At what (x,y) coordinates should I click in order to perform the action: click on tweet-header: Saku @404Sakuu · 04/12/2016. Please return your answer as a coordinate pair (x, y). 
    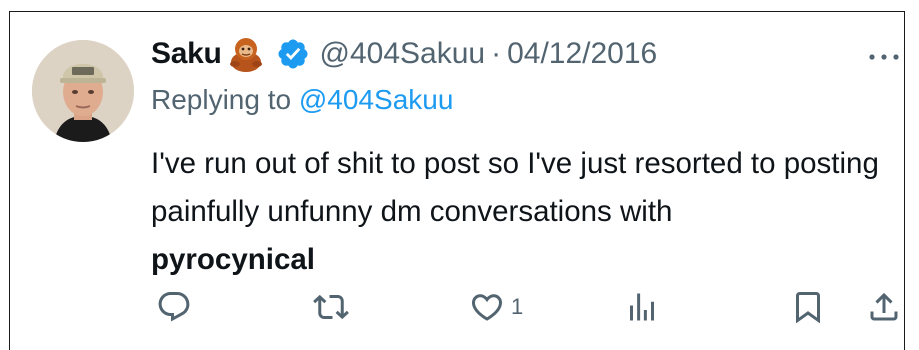
    Looking at the image, I should click on (404, 54).